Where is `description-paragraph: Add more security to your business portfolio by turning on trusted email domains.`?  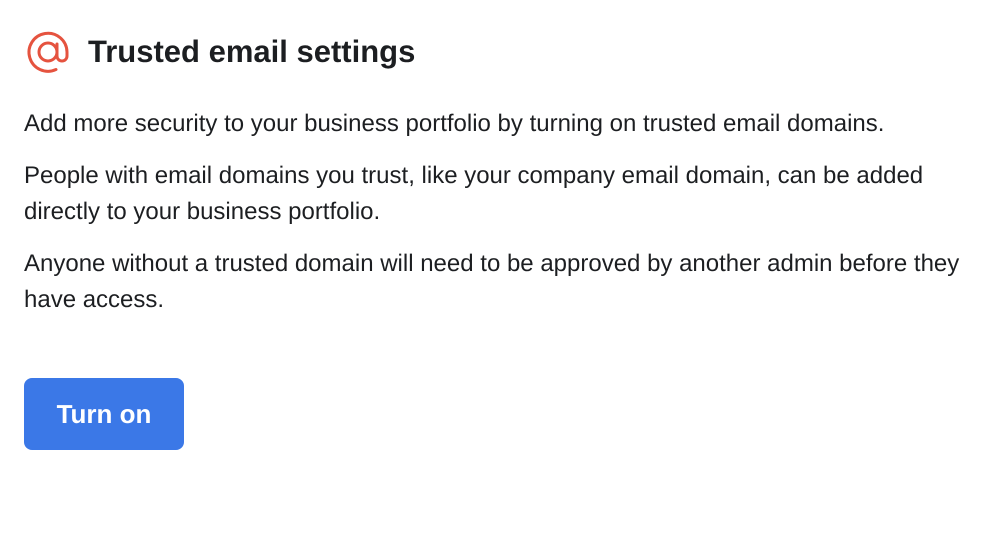
description-paragraph: Add more security to your business portfolio by turning on trusted email domains. is located at coordinates (455, 124).